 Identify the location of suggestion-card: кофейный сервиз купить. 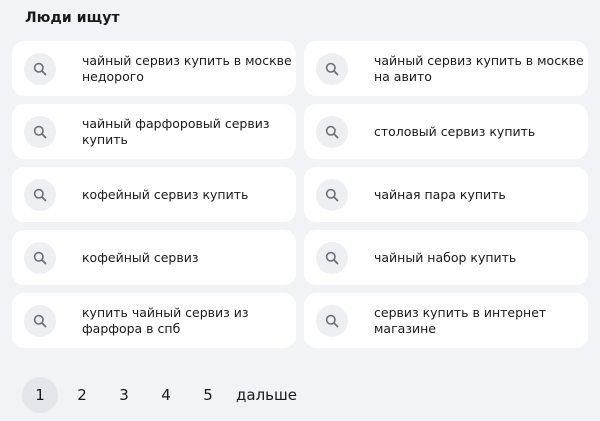
(154, 194).